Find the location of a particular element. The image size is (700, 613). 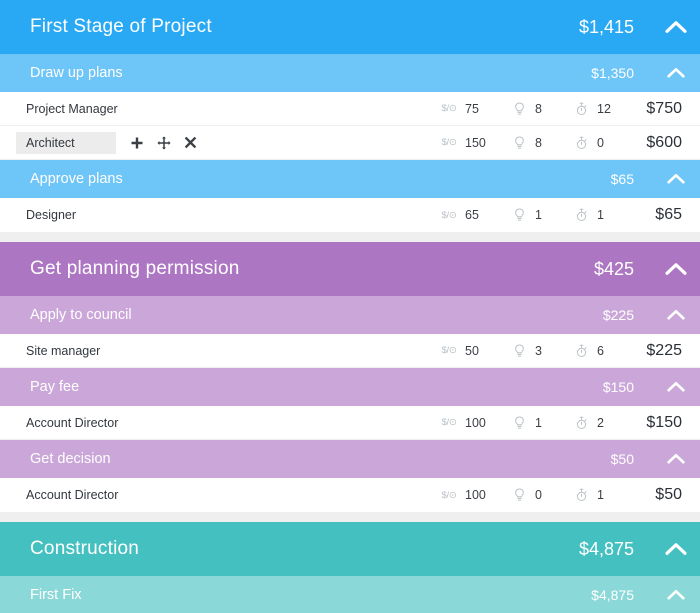

task-title: First Fix is located at coordinates (56, 595).